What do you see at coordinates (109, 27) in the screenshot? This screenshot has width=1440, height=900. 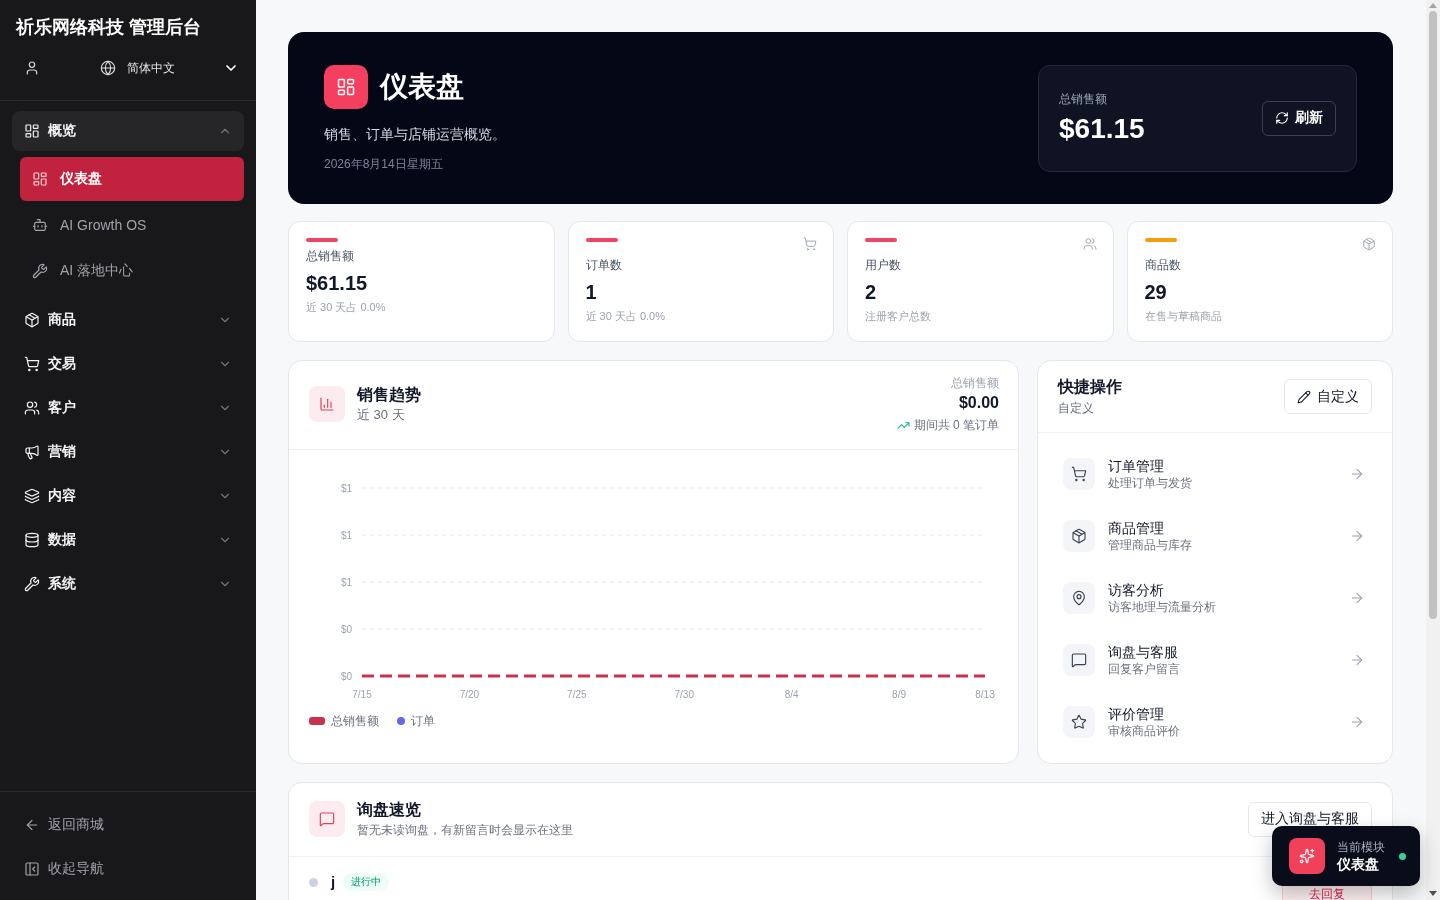 I see `brand-title: 祈乐网络科技 管理后台` at bounding box center [109, 27].